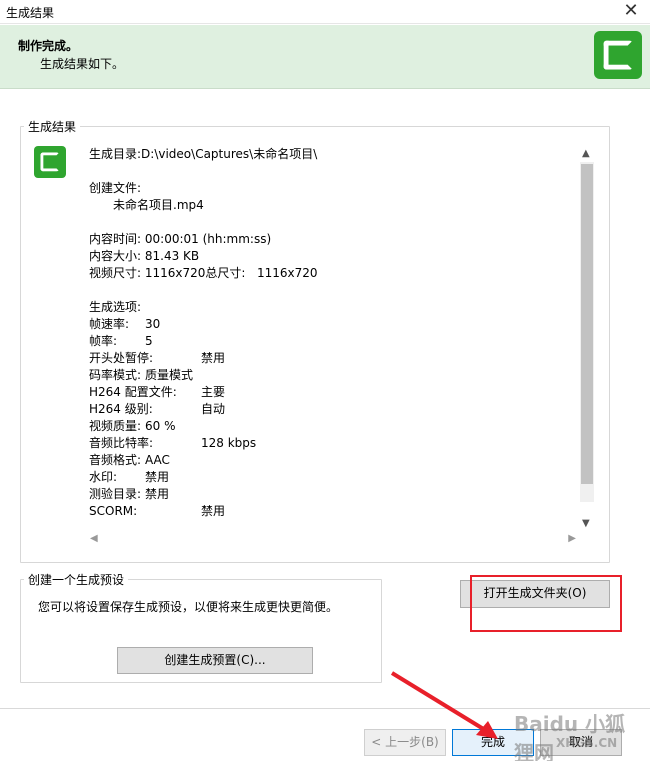  Describe the element at coordinates (169, 375) in the screenshot. I see `option-value: 质量模式` at that location.